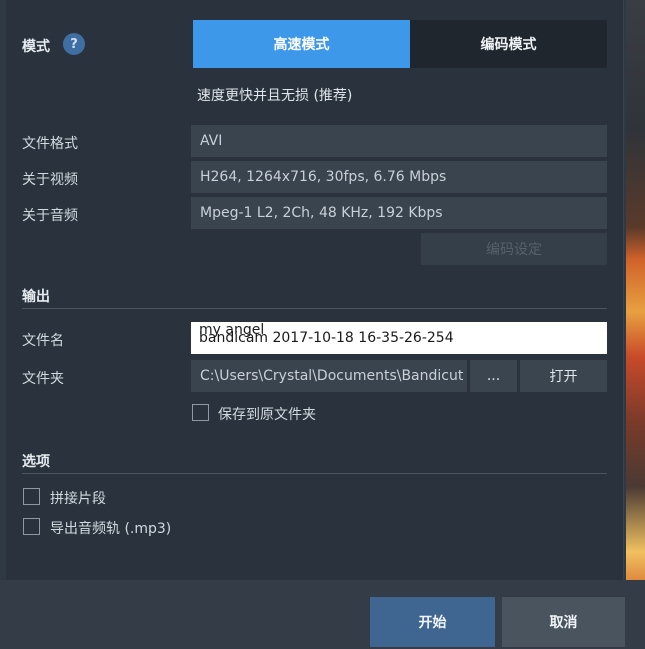 The width and height of the screenshot is (645, 649). I want to click on encode-settings-button: 编码设定, so click(514, 249).